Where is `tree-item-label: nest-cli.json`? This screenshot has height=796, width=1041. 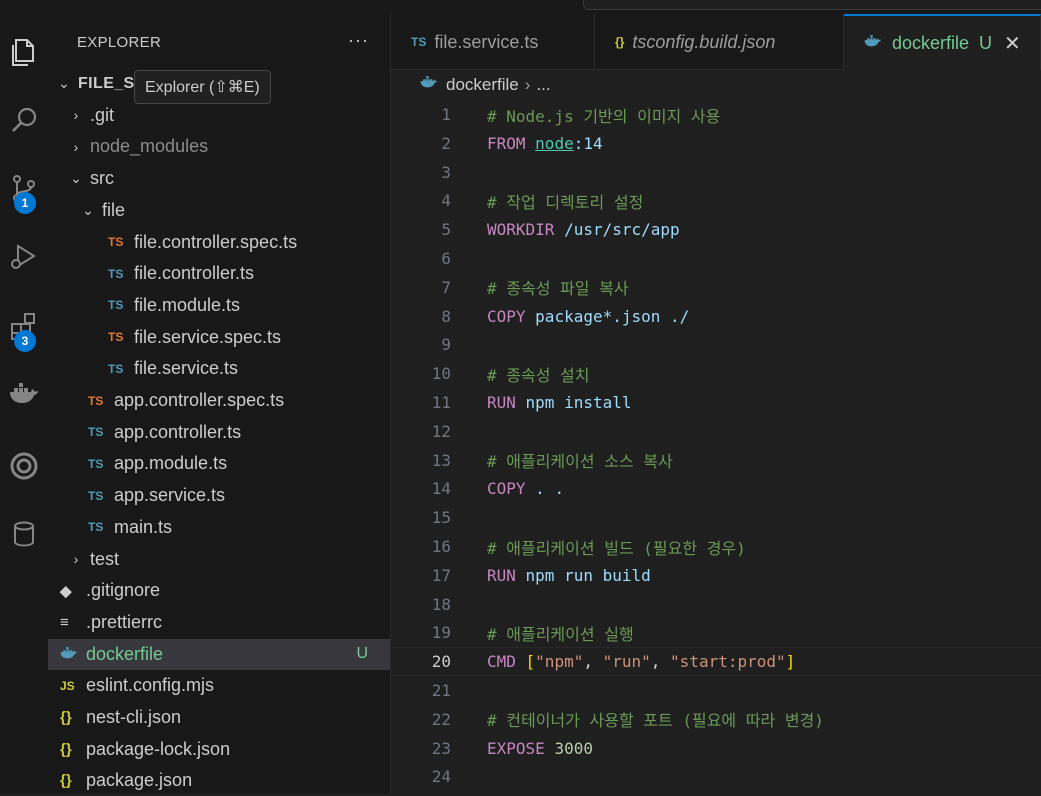
tree-item-label: nest-cli.json is located at coordinates (134, 717).